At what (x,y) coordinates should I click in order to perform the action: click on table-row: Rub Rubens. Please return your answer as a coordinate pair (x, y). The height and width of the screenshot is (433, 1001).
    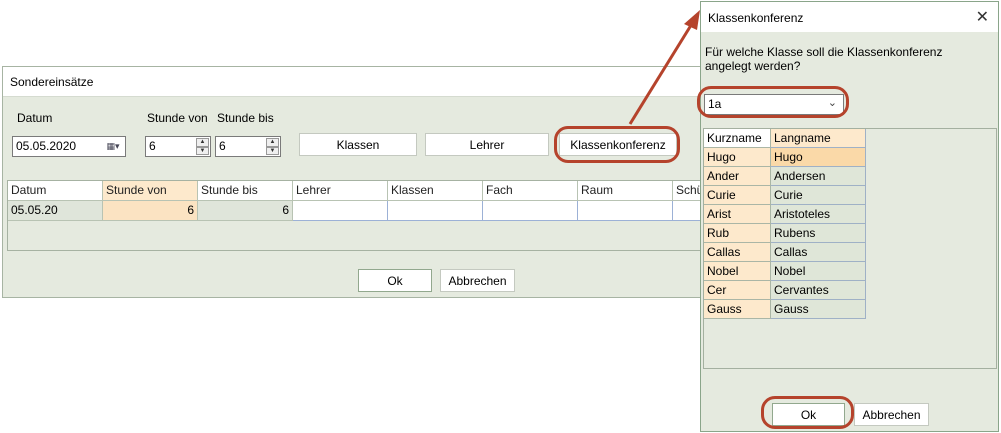
    Looking at the image, I should click on (785, 233).